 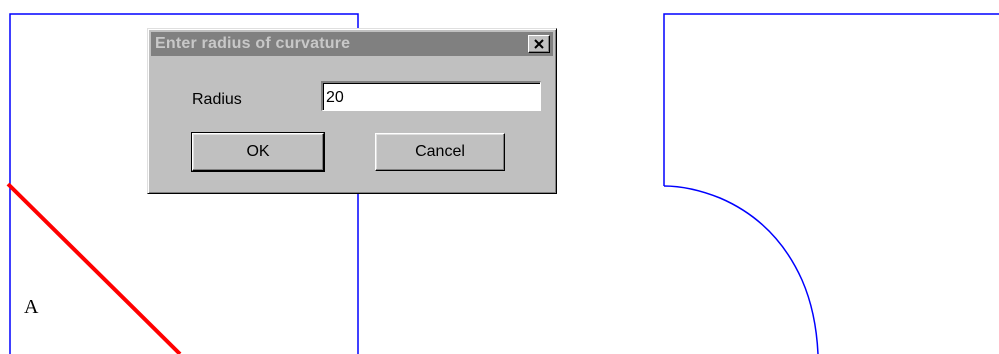 What do you see at coordinates (352, 44) in the screenshot?
I see `dialog-titlebar: Enter radius of curvature` at bounding box center [352, 44].